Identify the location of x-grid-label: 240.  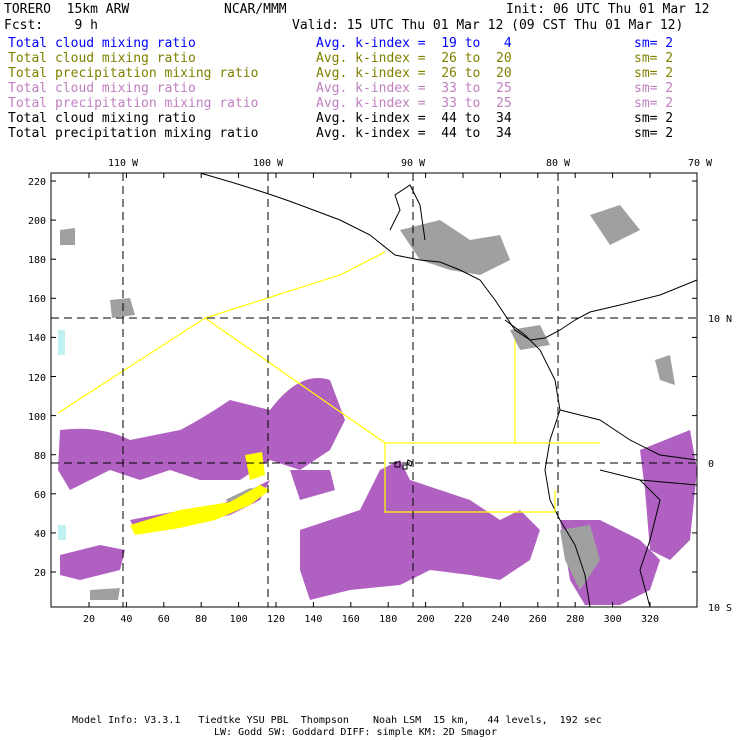
(500, 619).